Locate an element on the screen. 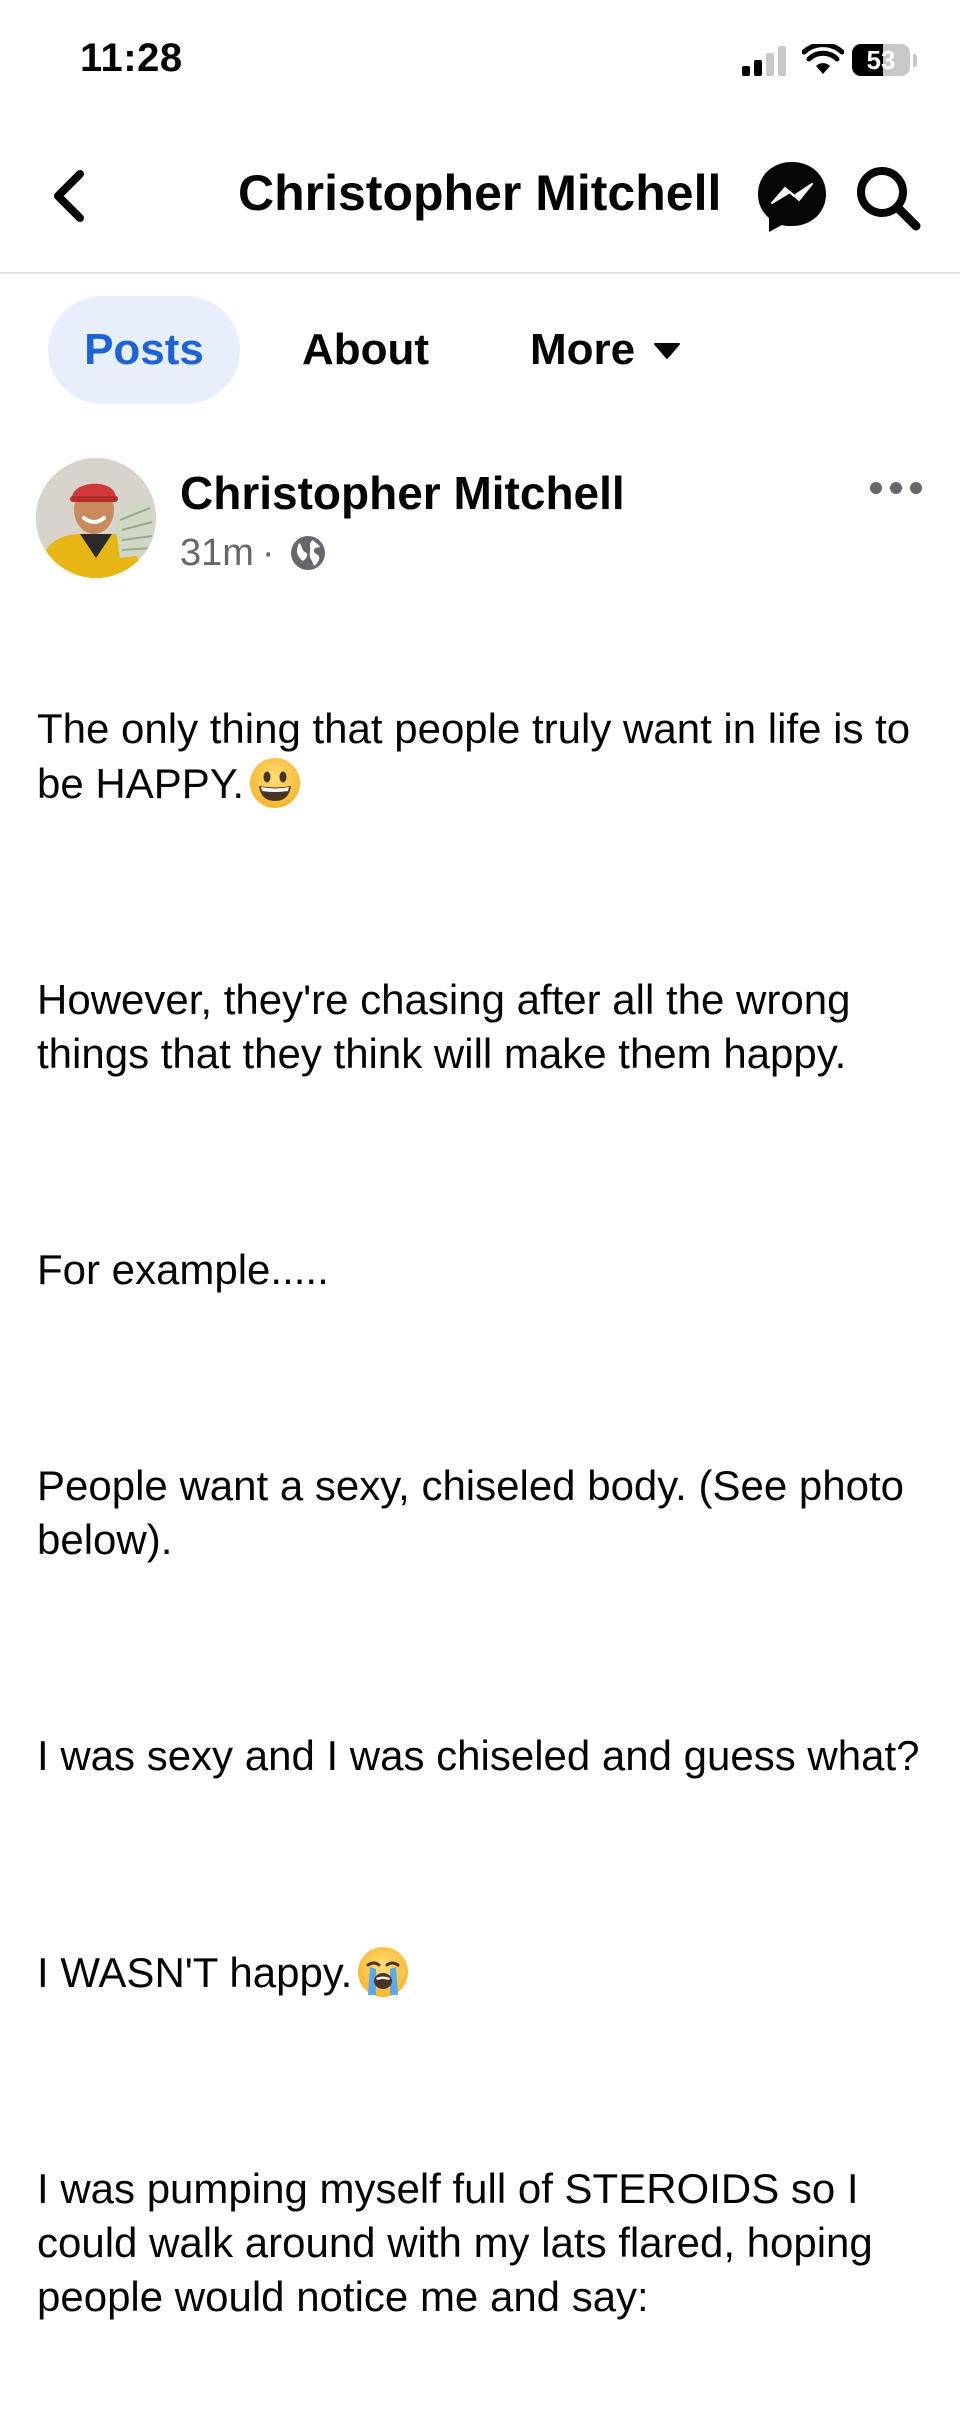 The image size is (960, 2432). profile-header: Christopher Mitchell is located at coordinates (480, 197).